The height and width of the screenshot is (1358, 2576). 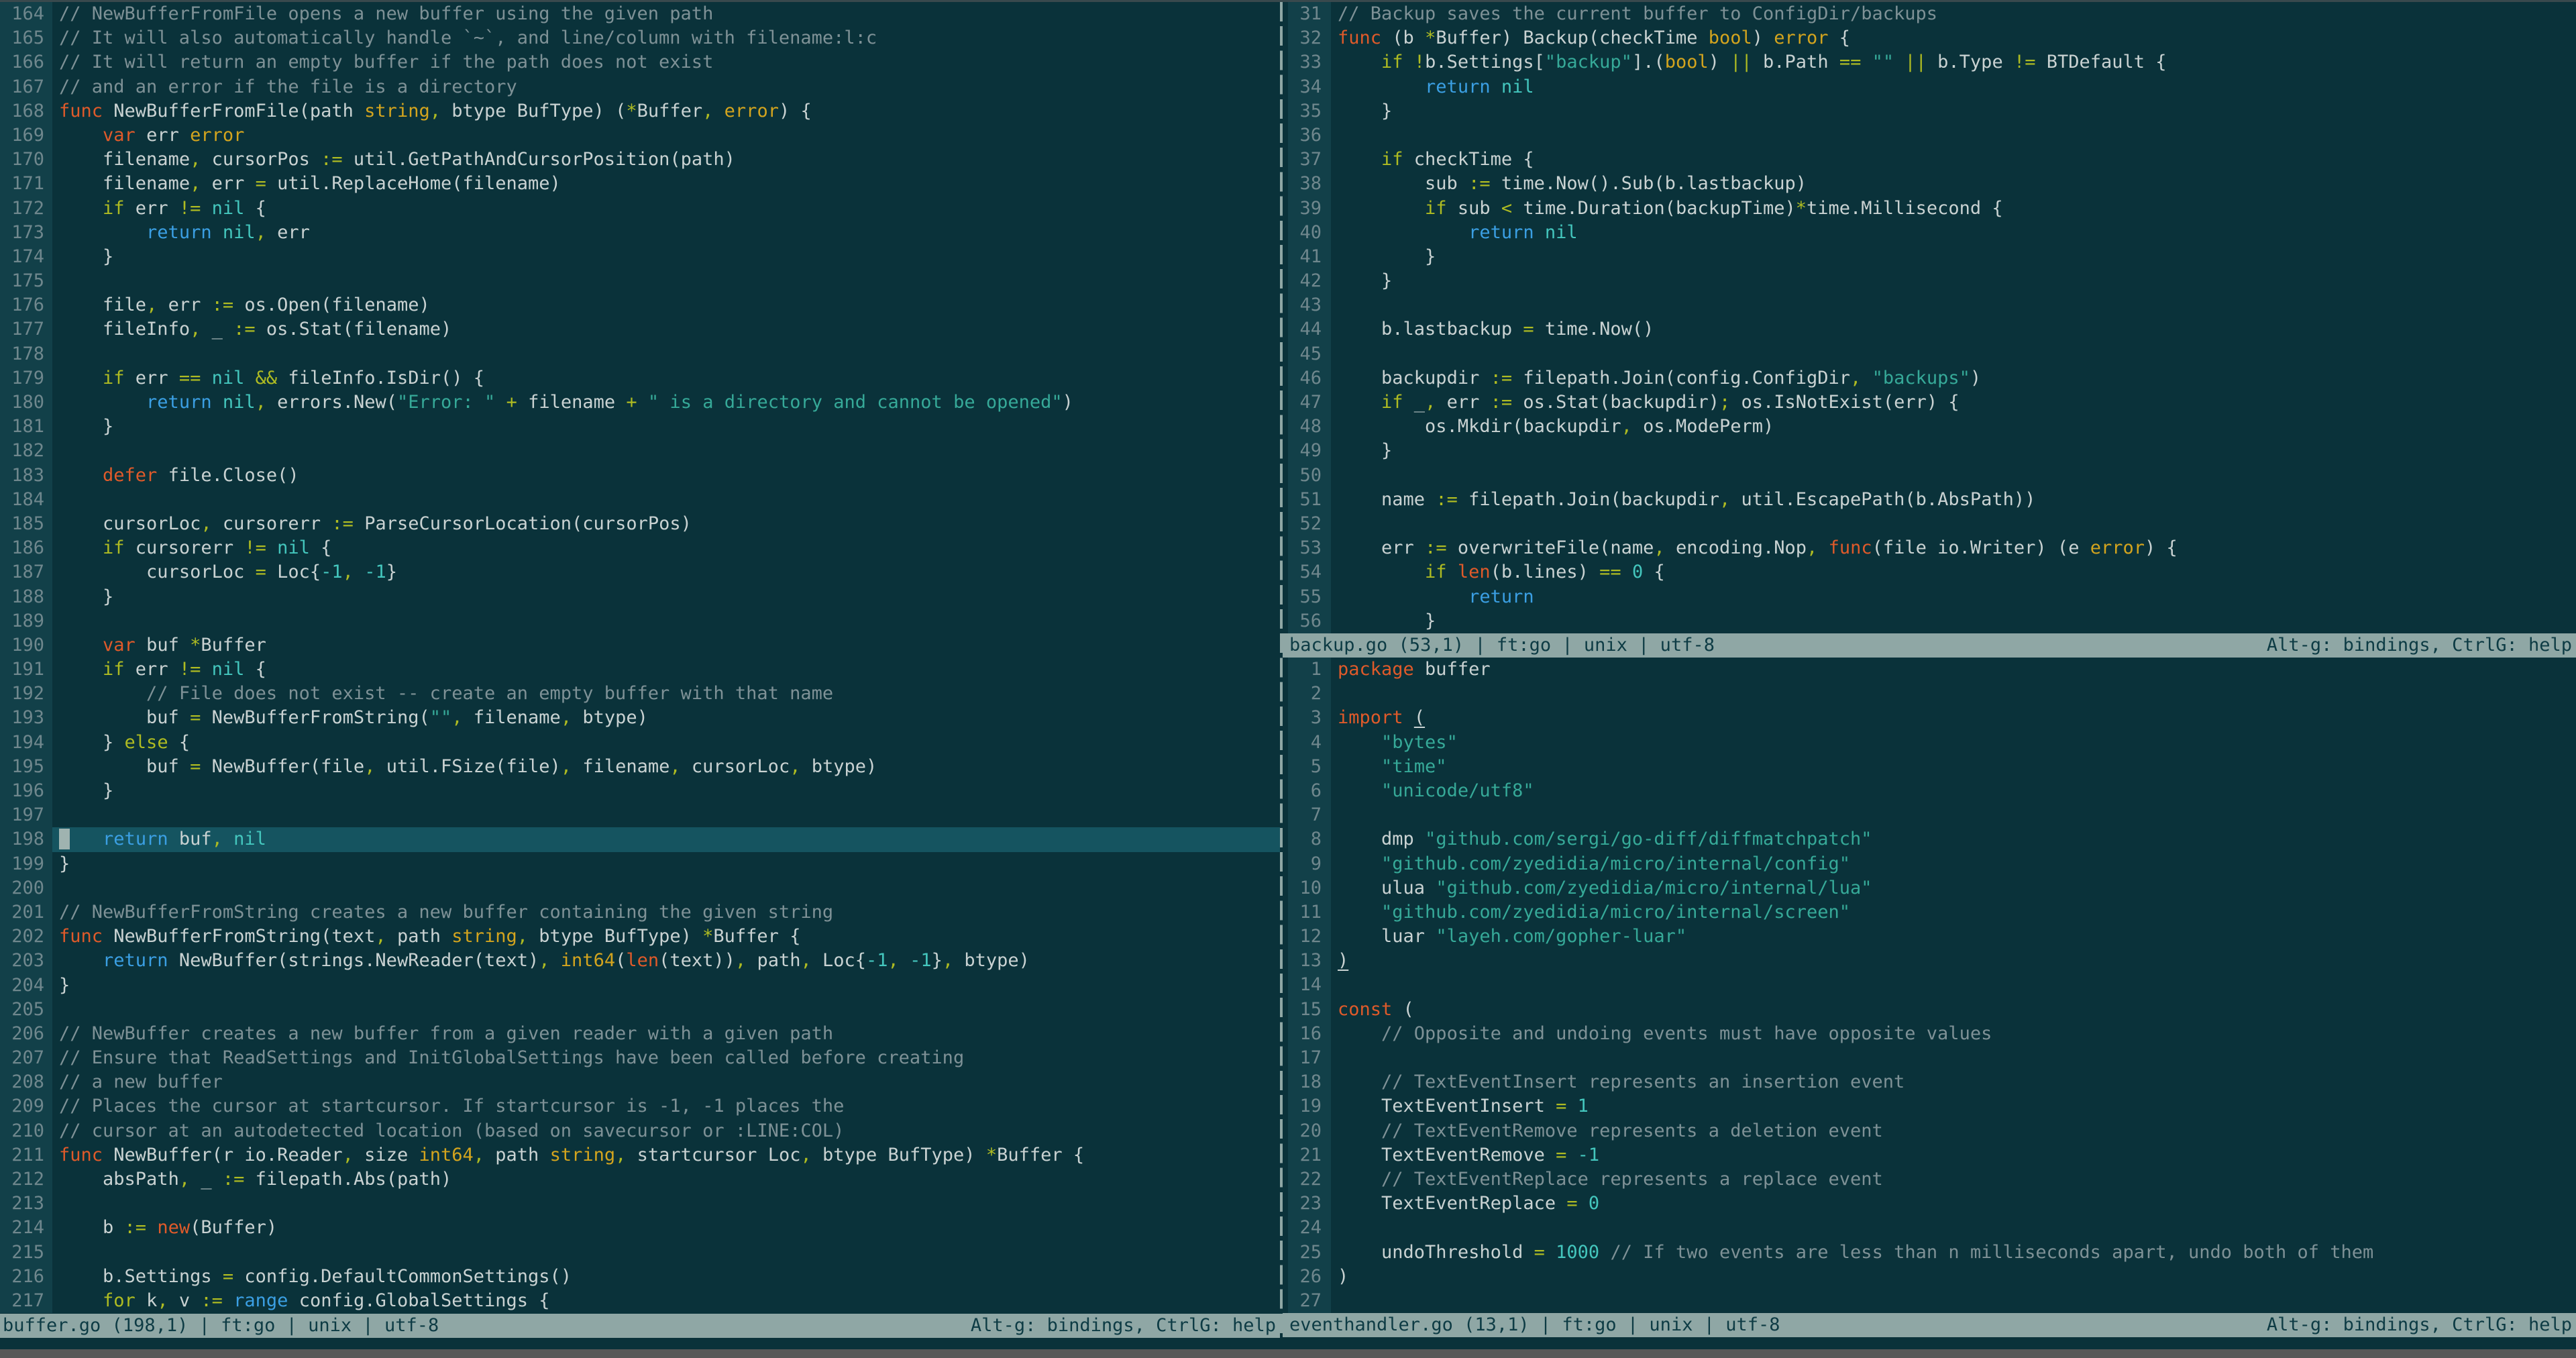 I want to click on code-line: 181 }, so click(x=640, y=427).